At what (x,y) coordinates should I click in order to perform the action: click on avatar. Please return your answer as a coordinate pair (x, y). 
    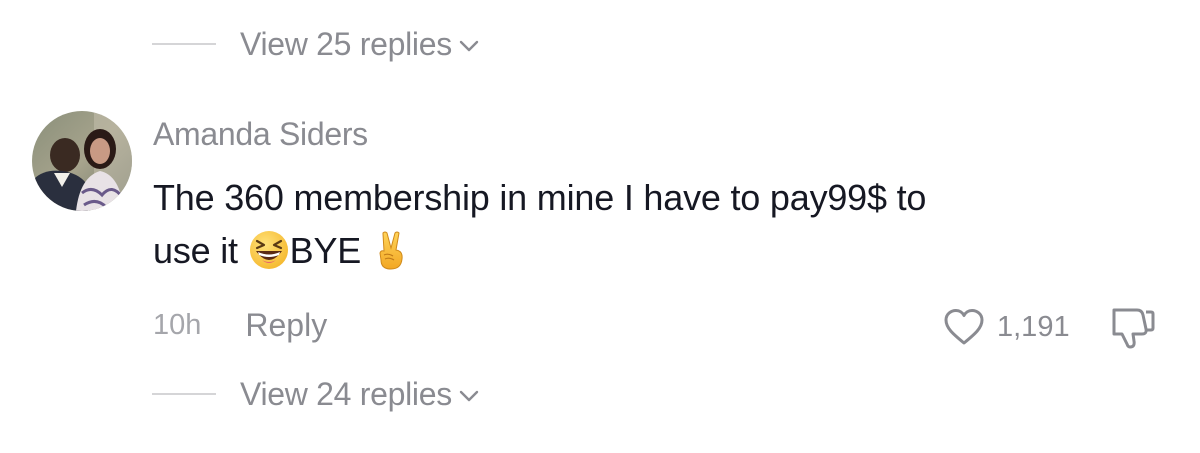
    Looking at the image, I should click on (82, 161).